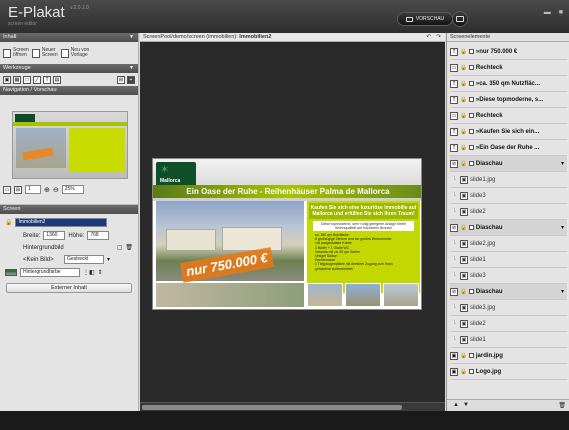 The width and height of the screenshot is (569, 430). I want to click on undo-icon: ↶, so click(428, 37).